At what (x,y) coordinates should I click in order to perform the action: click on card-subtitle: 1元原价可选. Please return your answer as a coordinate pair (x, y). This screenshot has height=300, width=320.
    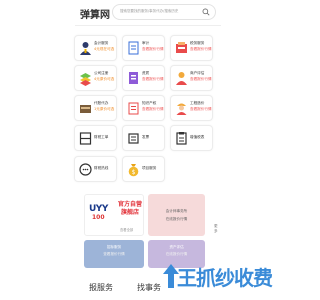
    Looking at the image, I should click on (104, 109).